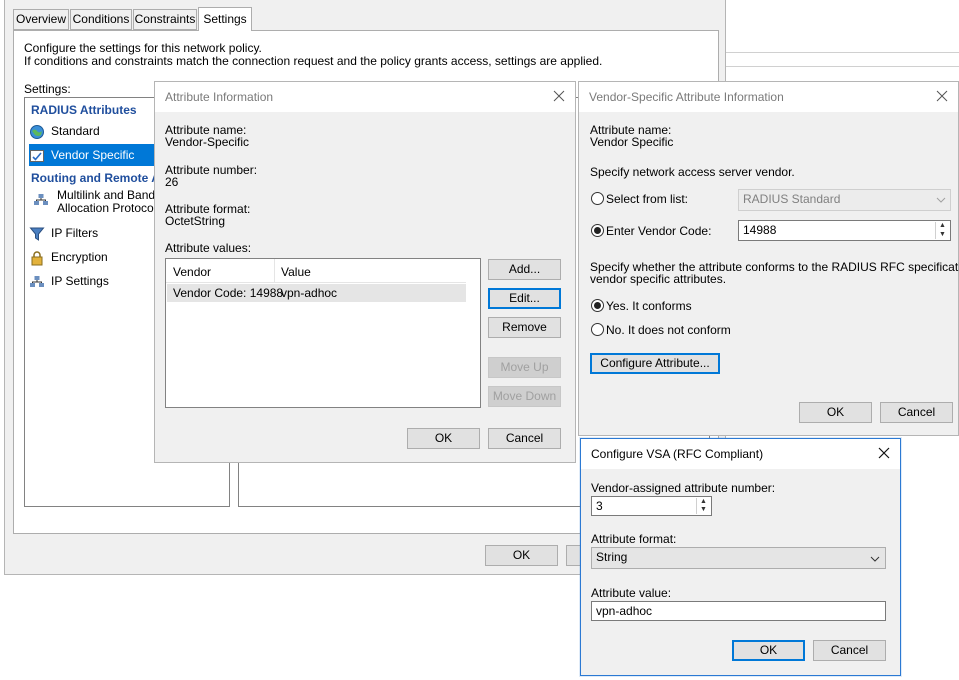  I want to click on attribute-value-text: vpn-adhoc, so click(624, 611).